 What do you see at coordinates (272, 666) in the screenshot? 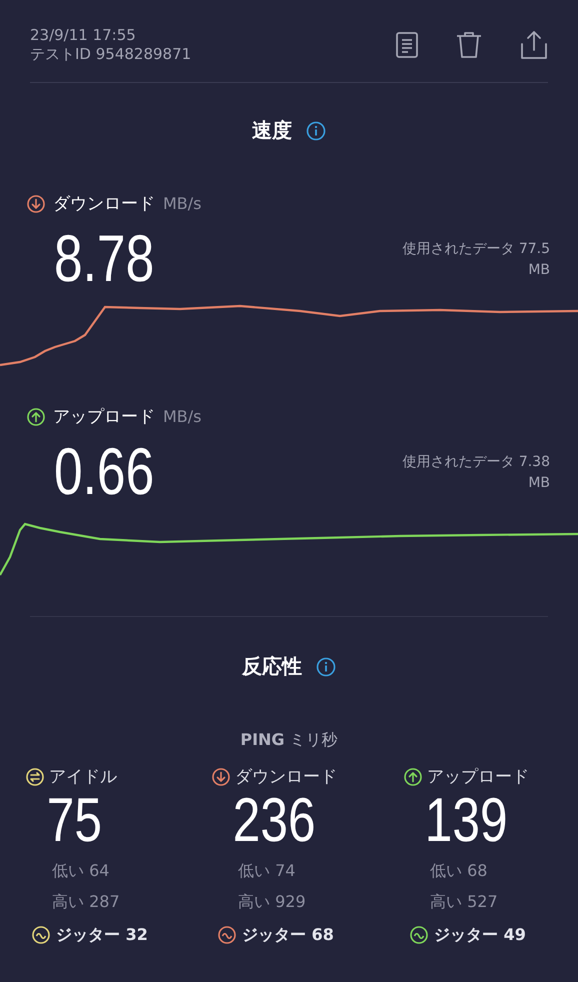
I see `section-title: 反応性` at bounding box center [272, 666].